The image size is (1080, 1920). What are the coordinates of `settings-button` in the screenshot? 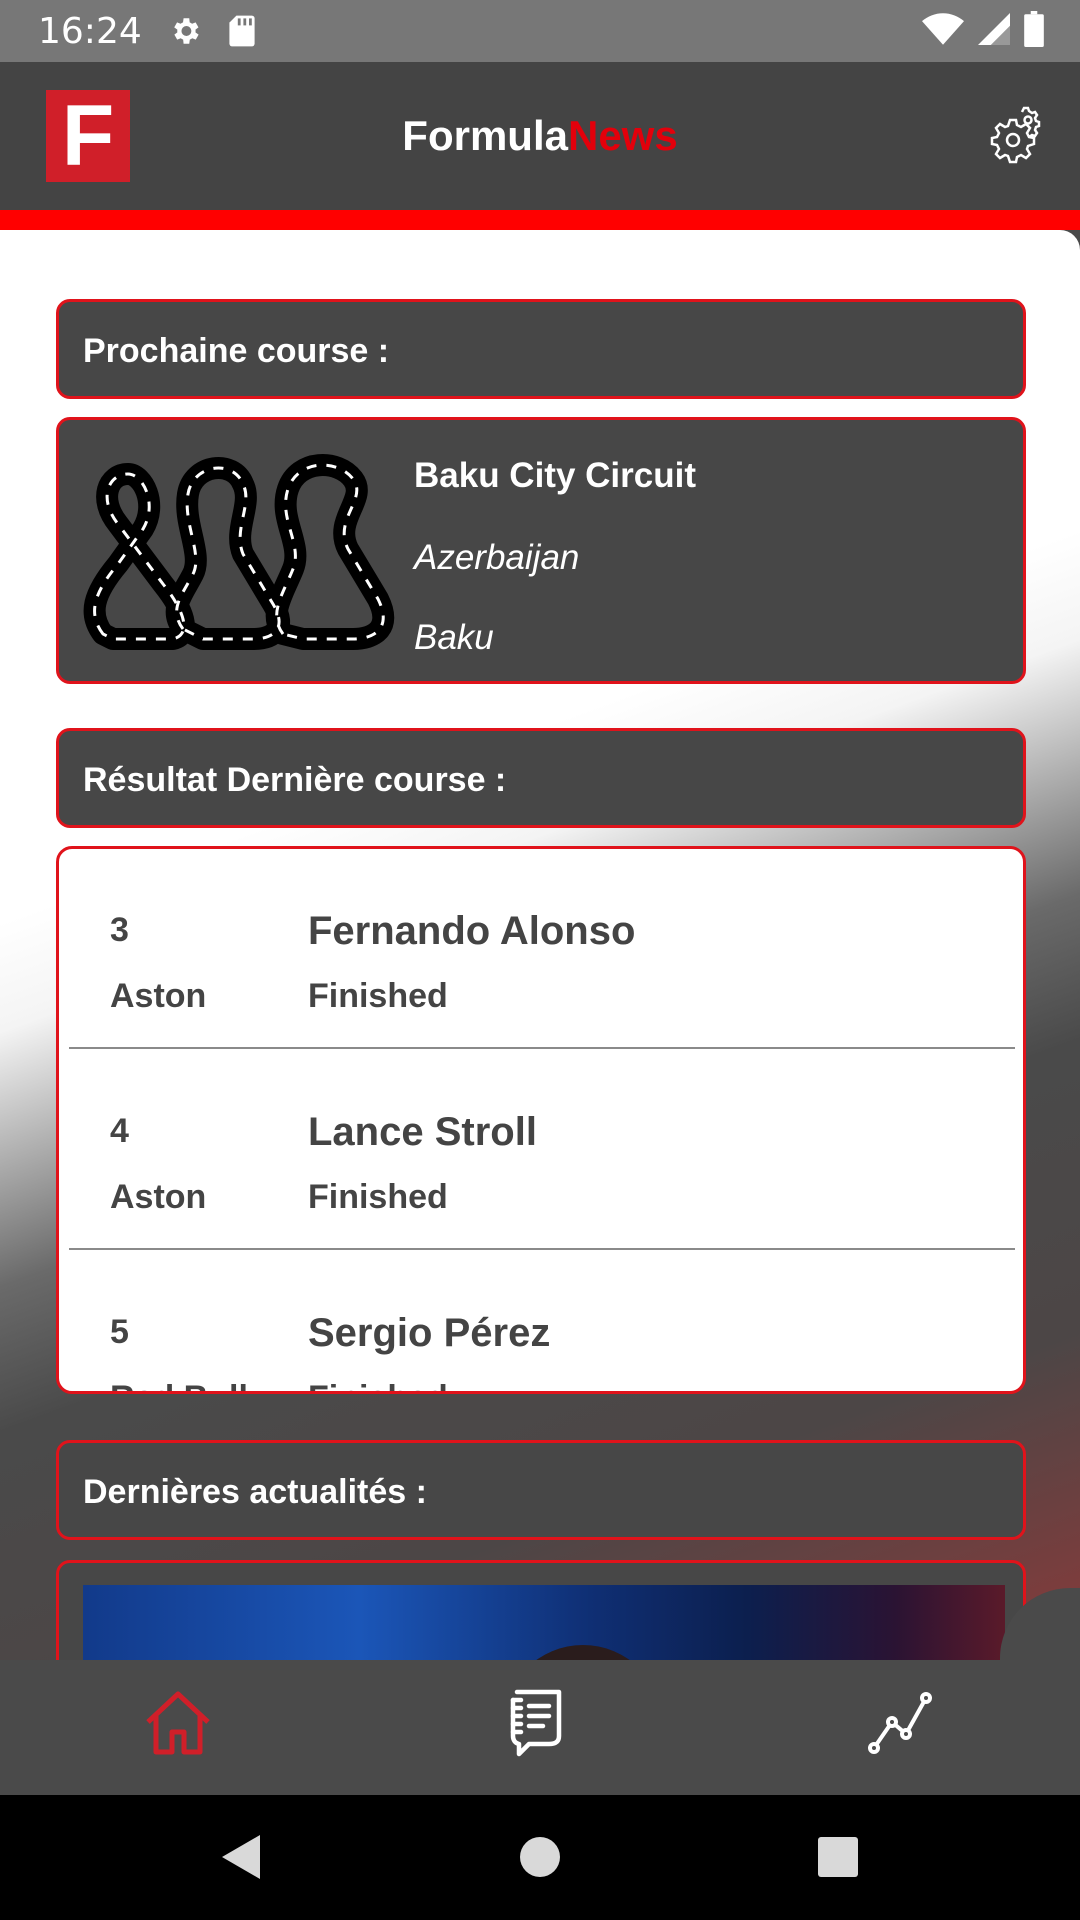 It's located at (1011, 137).